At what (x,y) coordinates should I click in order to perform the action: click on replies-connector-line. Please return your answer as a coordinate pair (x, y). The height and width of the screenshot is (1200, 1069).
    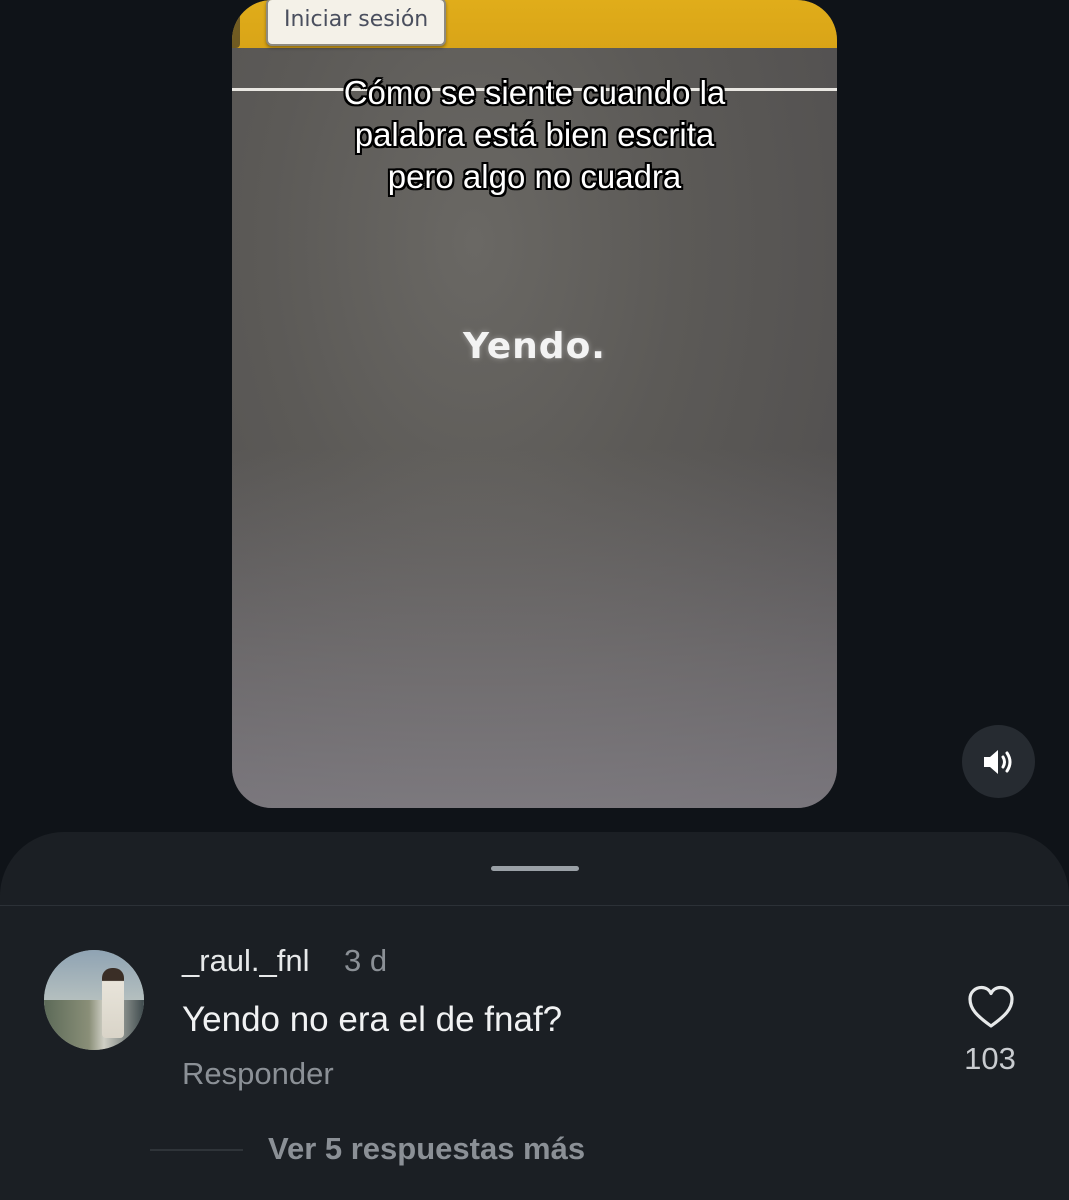
    Looking at the image, I should click on (196, 1150).